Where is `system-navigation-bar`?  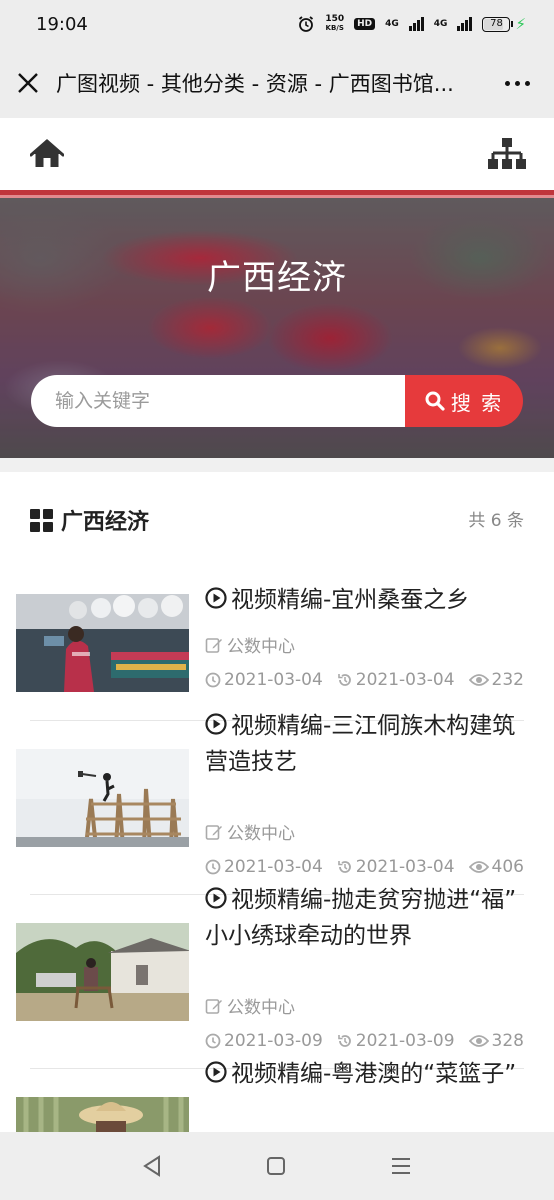 system-navigation-bar is located at coordinates (277, 1166).